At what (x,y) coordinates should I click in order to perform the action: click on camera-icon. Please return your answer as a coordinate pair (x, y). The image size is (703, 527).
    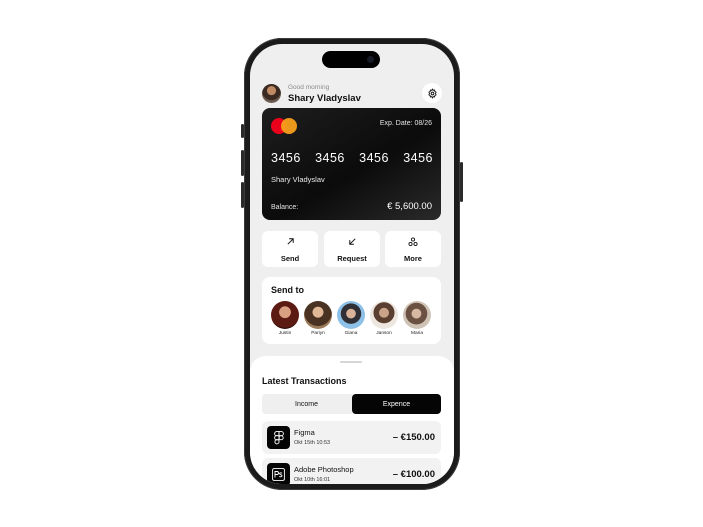
    Looking at the image, I should click on (370, 59).